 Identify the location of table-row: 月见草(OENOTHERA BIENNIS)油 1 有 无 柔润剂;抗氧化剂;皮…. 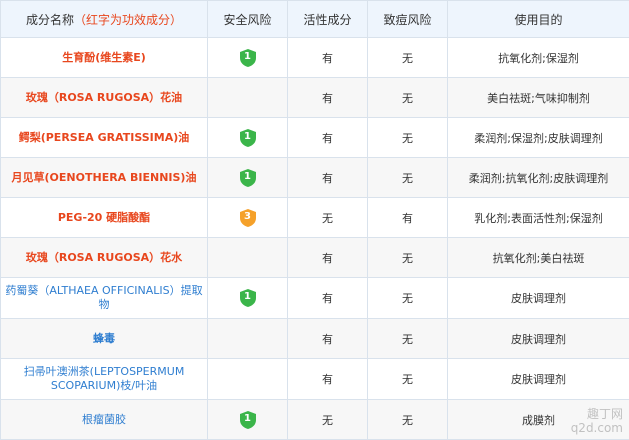
(315, 178).